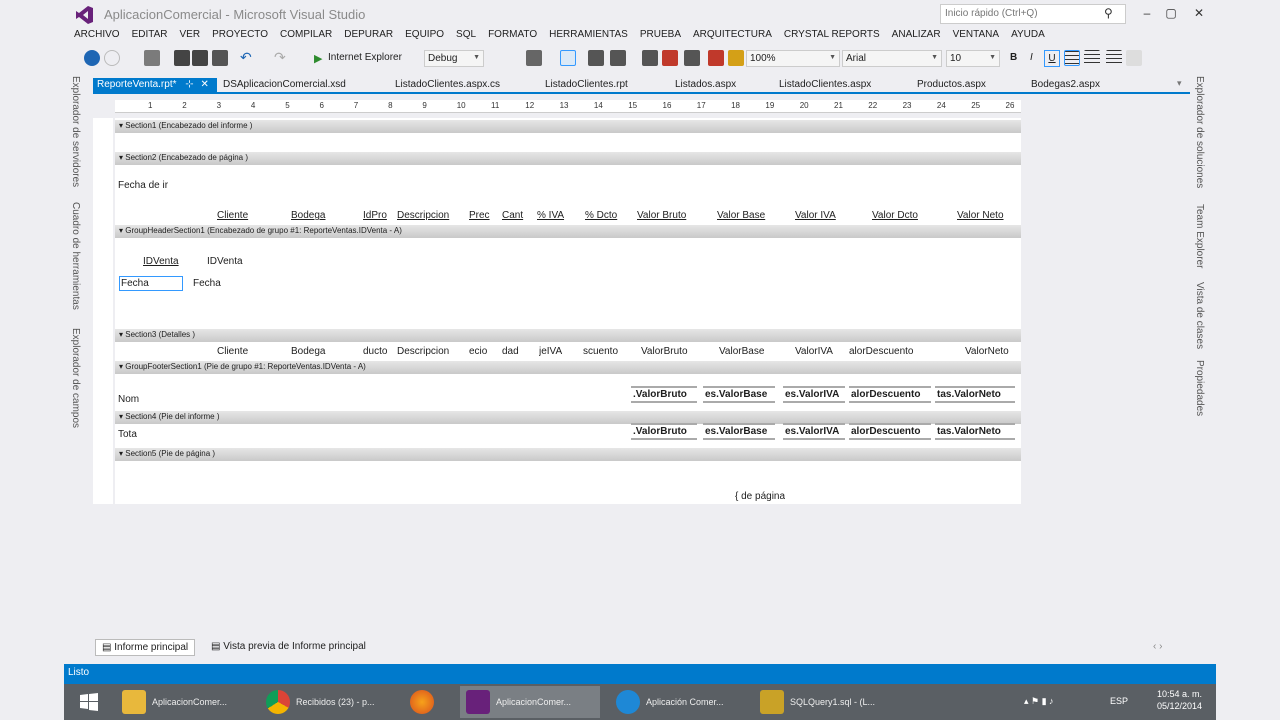  Describe the element at coordinates (99, 37) in the screenshot. I see `menu-item: ARCHIVO` at that location.